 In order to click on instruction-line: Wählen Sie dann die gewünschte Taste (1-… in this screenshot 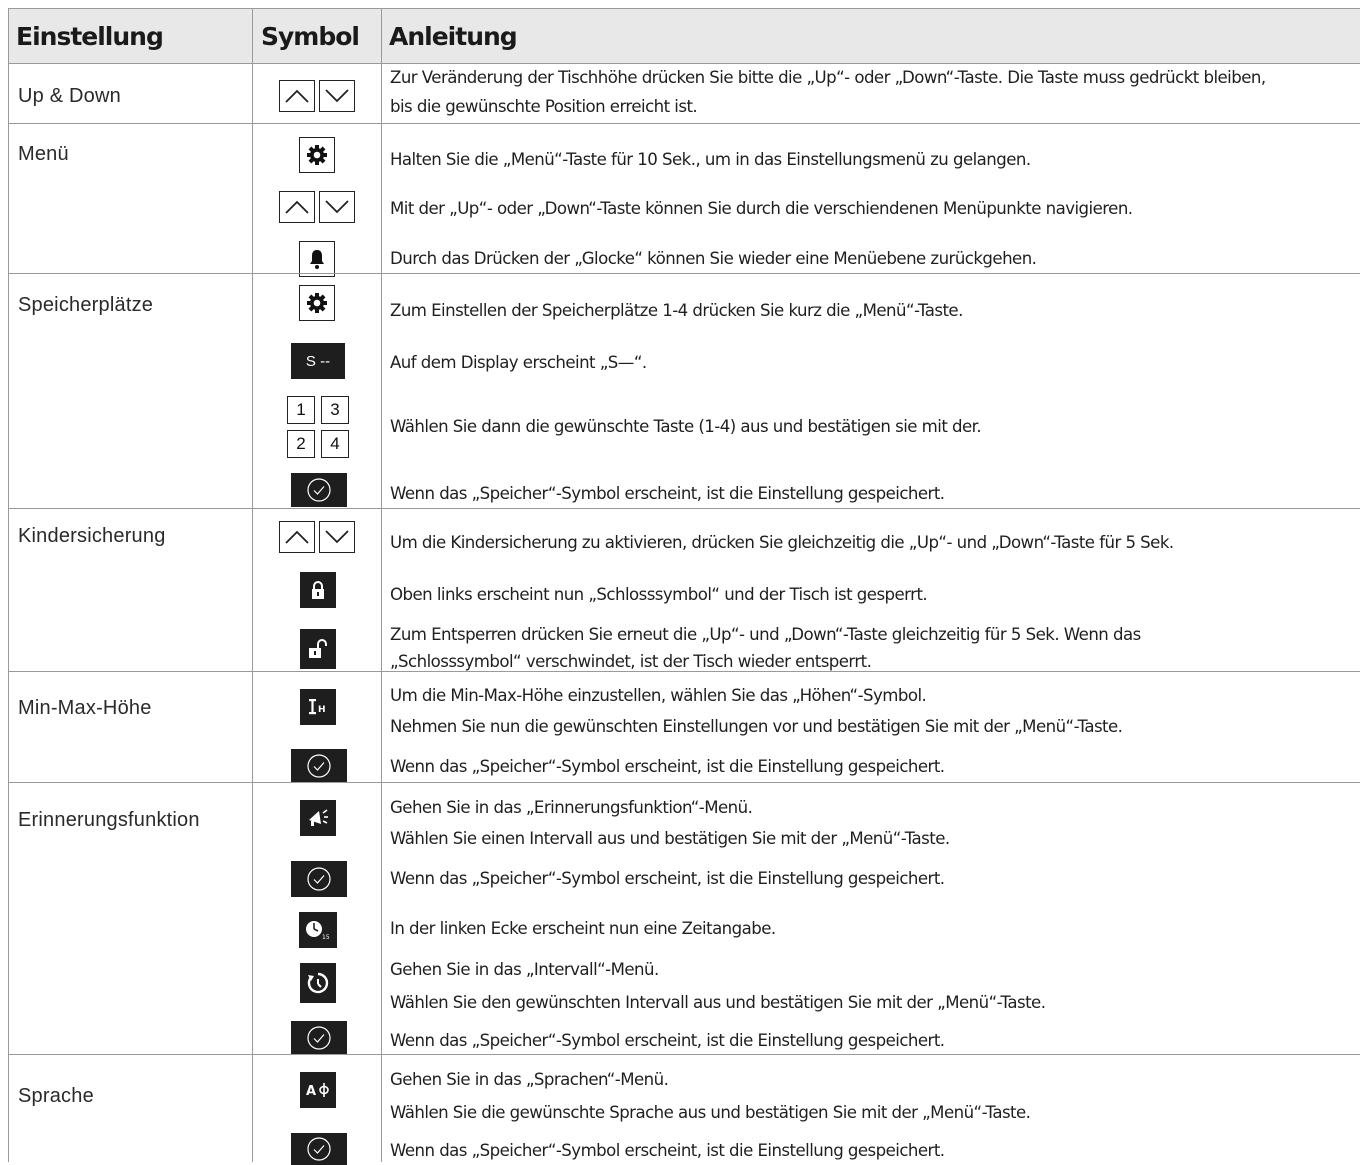, I will do `click(686, 426)`.